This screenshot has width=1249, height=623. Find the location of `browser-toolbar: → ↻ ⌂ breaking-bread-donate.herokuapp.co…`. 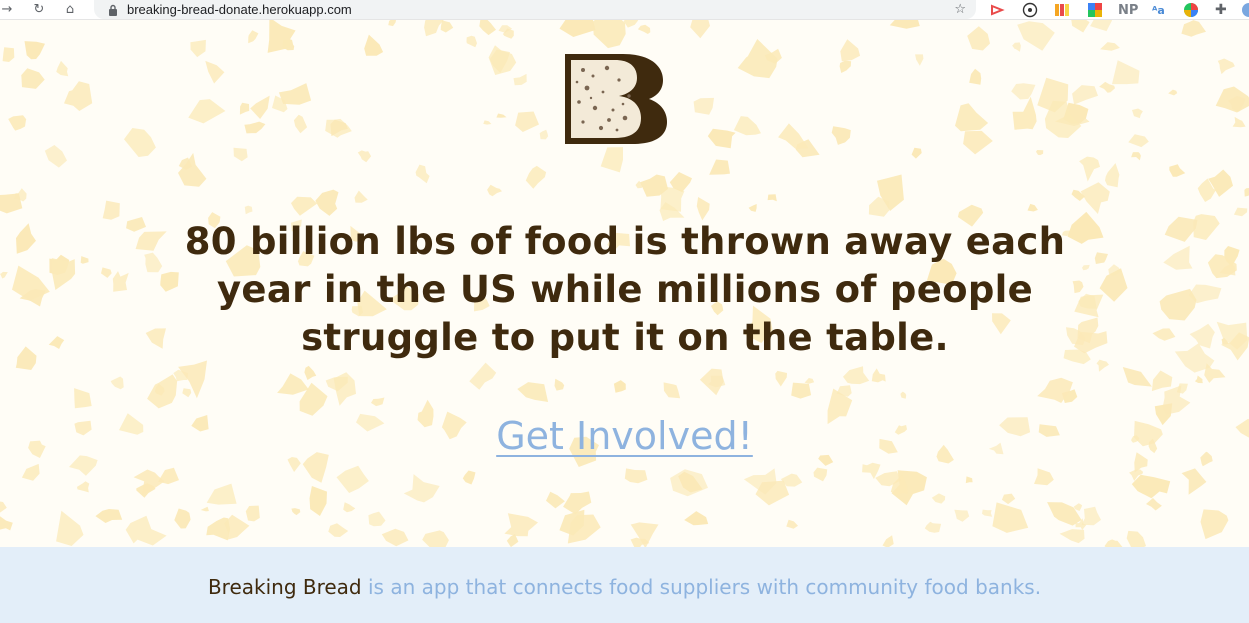

browser-toolbar: → ↻ ⌂ breaking-bread-donate.herokuapp.co… is located at coordinates (624, 10).